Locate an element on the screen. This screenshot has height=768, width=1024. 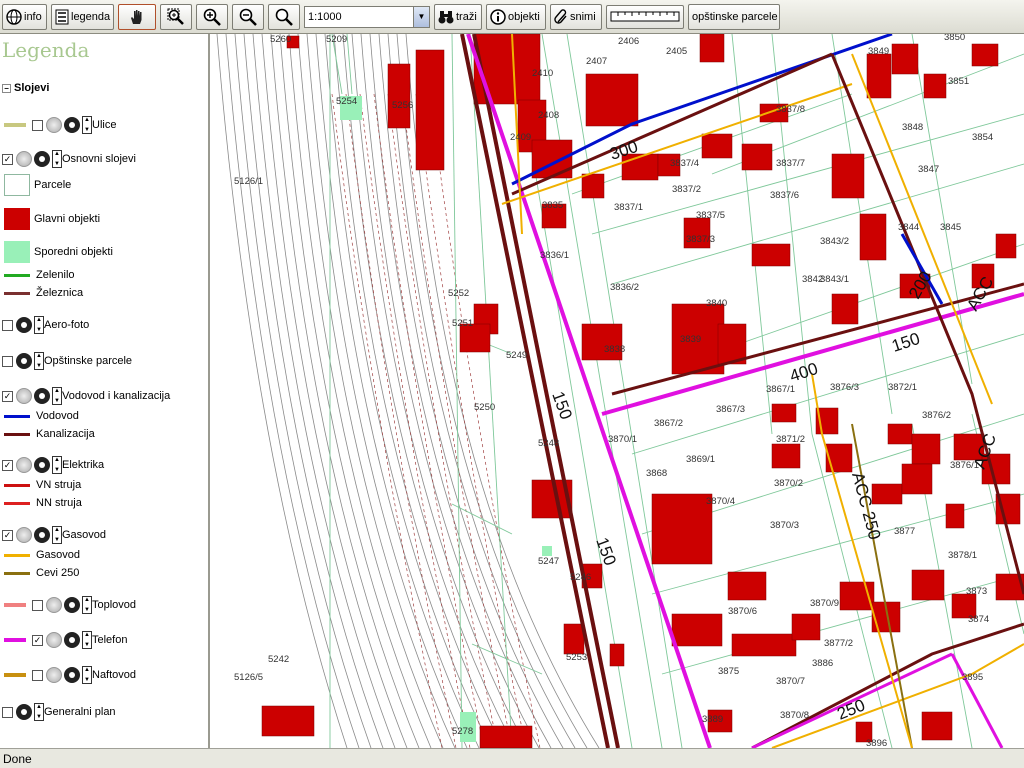
layer-opstinske: ▲ ▼ Opštinske parcele is located at coordinates (66, 361).